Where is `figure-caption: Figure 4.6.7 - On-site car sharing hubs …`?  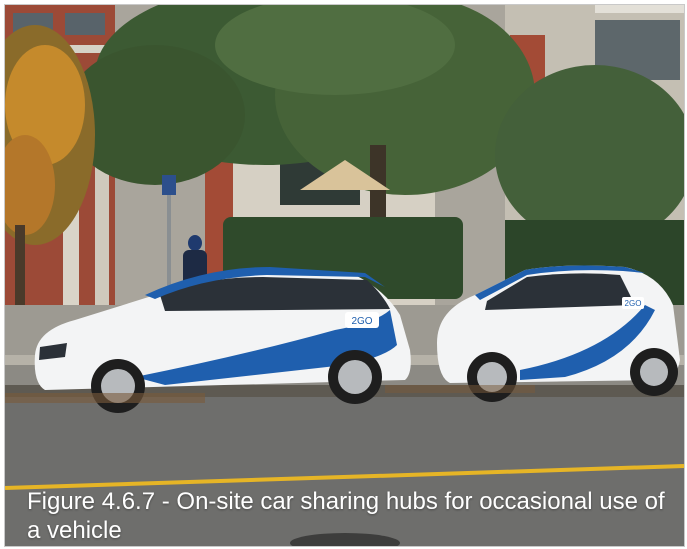
figure-caption: Figure 4.6.7 - On-site car sharing hubs … is located at coordinates (346, 516).